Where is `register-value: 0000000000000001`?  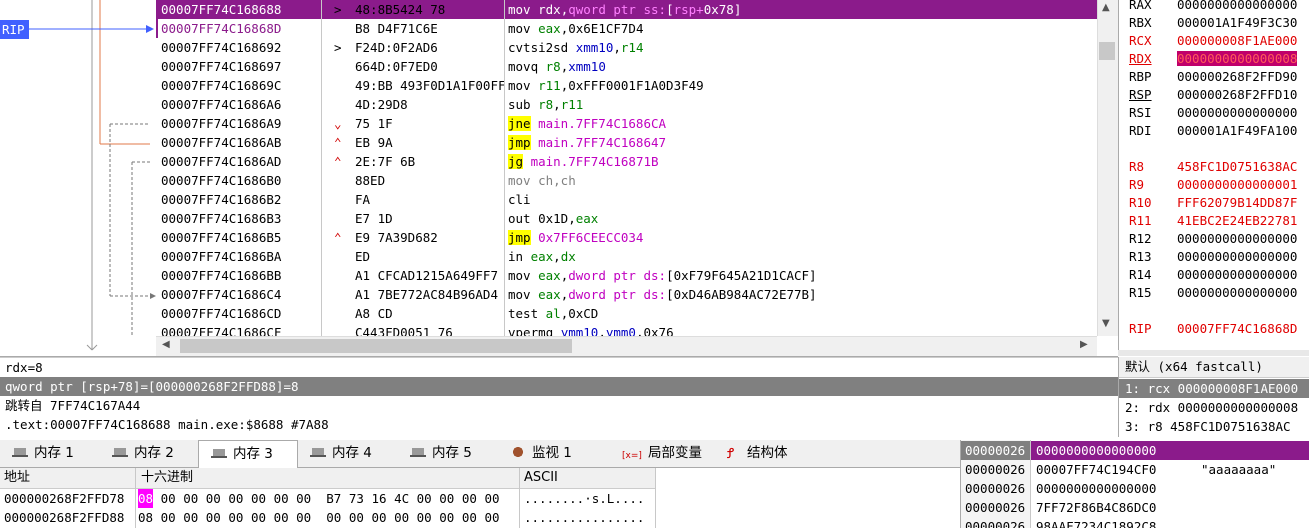 register-value: 0000000000000001 is located at coordinates (1237, 184).